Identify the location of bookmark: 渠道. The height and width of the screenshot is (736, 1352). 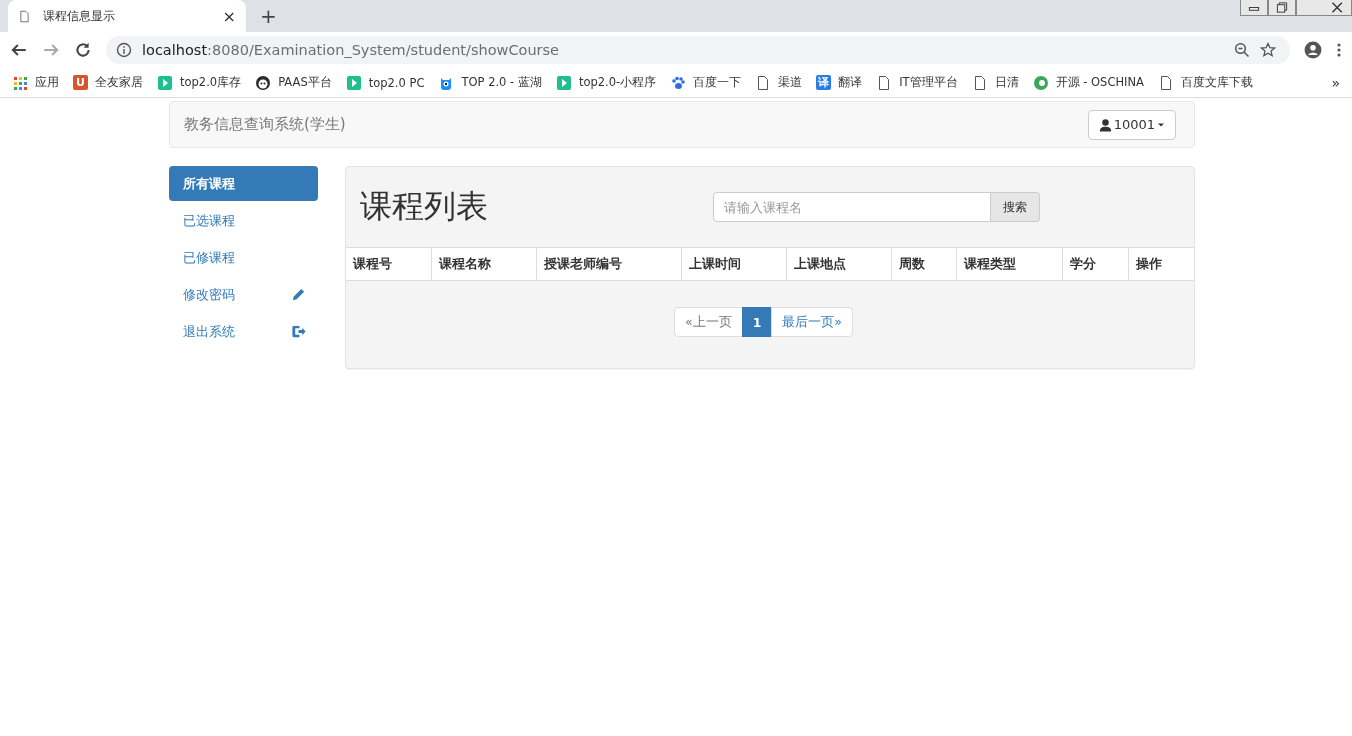
(779, 82).